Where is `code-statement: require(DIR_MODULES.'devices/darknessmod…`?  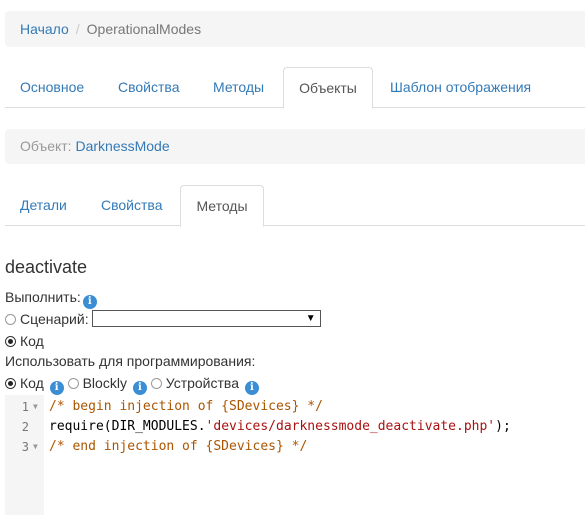 code-statement: require(DIR_MODULES.'devices/darknessmod… is located at coordinates (280, 427).